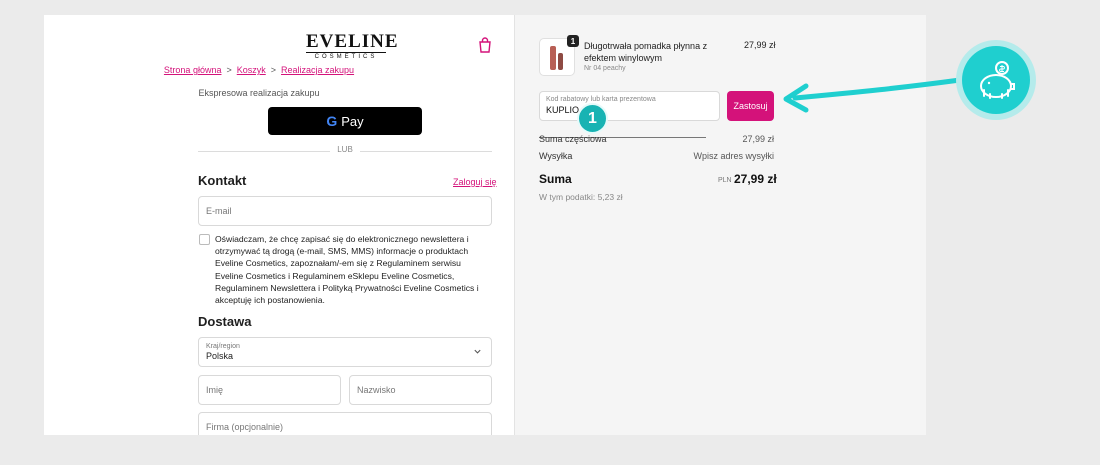 This screenshot has width=1100, height=465. I want to click on discount-code-label: Kod rabatowy lub karta prezentowa, so click(601, 99).